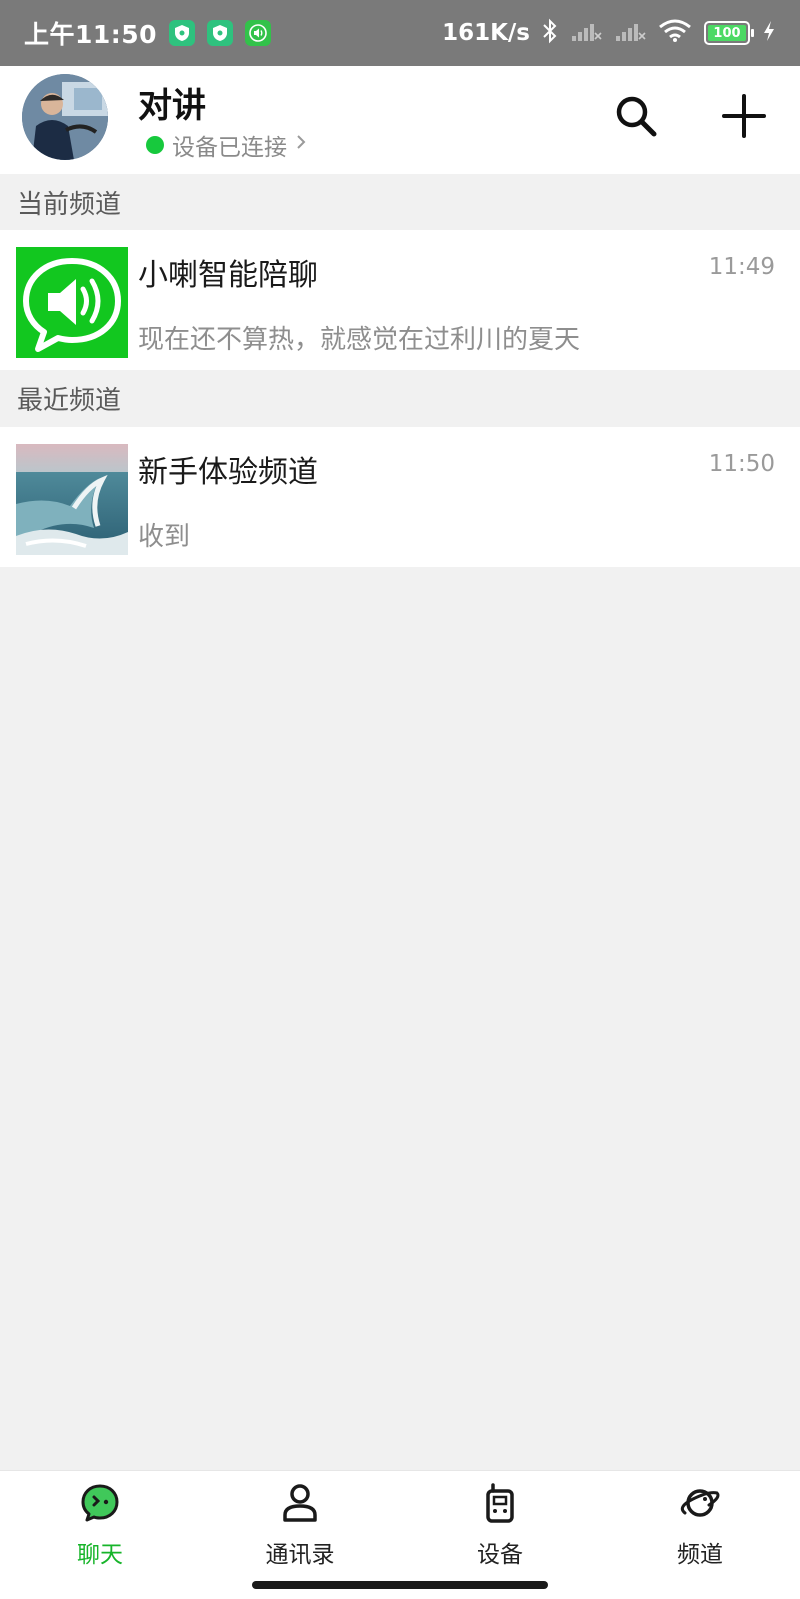 This screenshot has width=800, height=1599. Describe the element at coordinates (91, 34) in the screenshot. I see `status-time: 上午11:50` at that location.